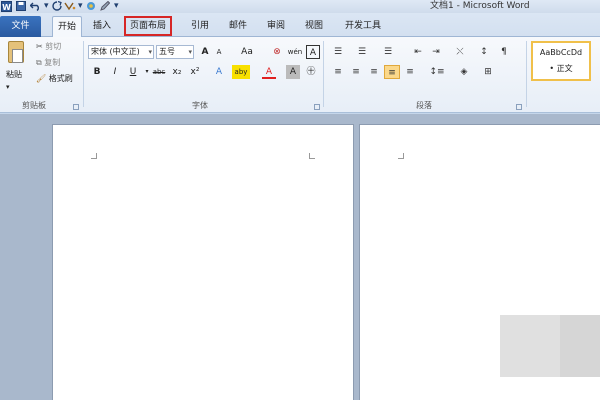 This screenshot has width=600, height=400. What do you see at coordinates (34, 105) in the screenshot?
I see `clipboard-group-label: 剪贴板` at bounding box center [34, 105].